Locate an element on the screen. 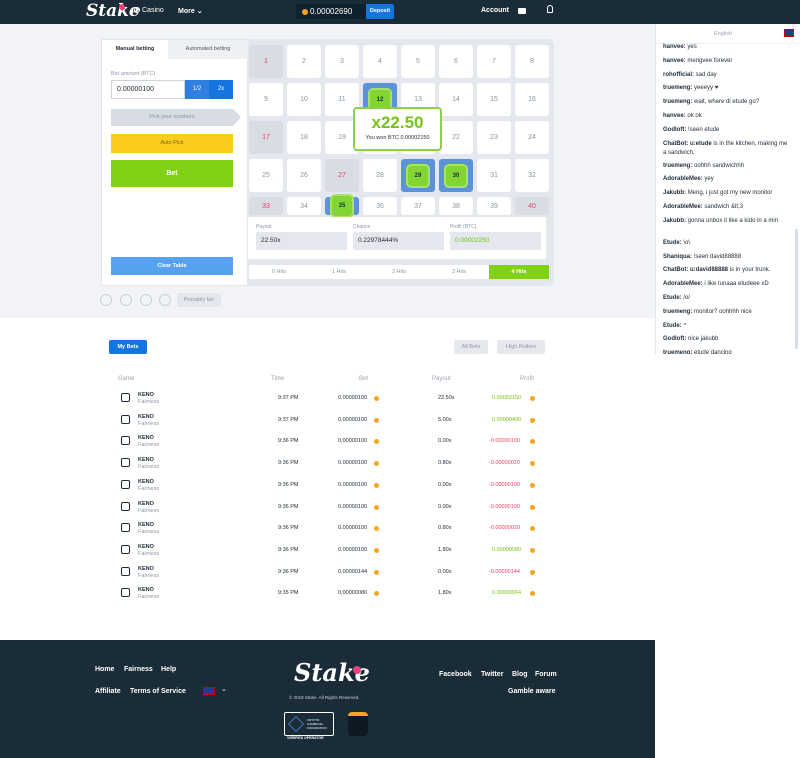 The height and width of the screenshot is (758, 800). tab-high-rollers: High Rollers is located at coordinates (521, 347).